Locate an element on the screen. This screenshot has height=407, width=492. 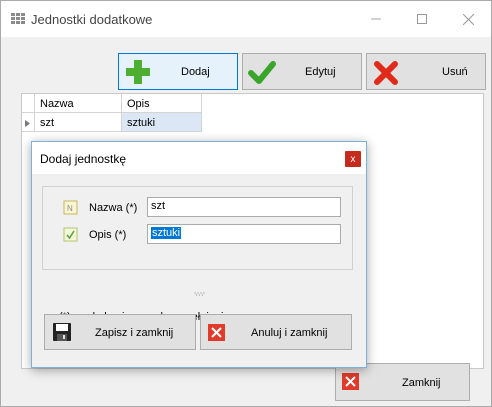
minimize-icon is located at coordinates (376, 19).